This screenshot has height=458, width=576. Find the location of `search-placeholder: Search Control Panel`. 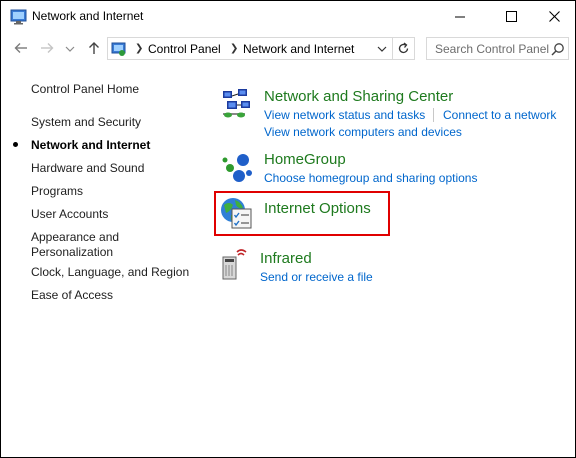

search-placeholder: Search Control Panel is located at coordinates (492, 49).